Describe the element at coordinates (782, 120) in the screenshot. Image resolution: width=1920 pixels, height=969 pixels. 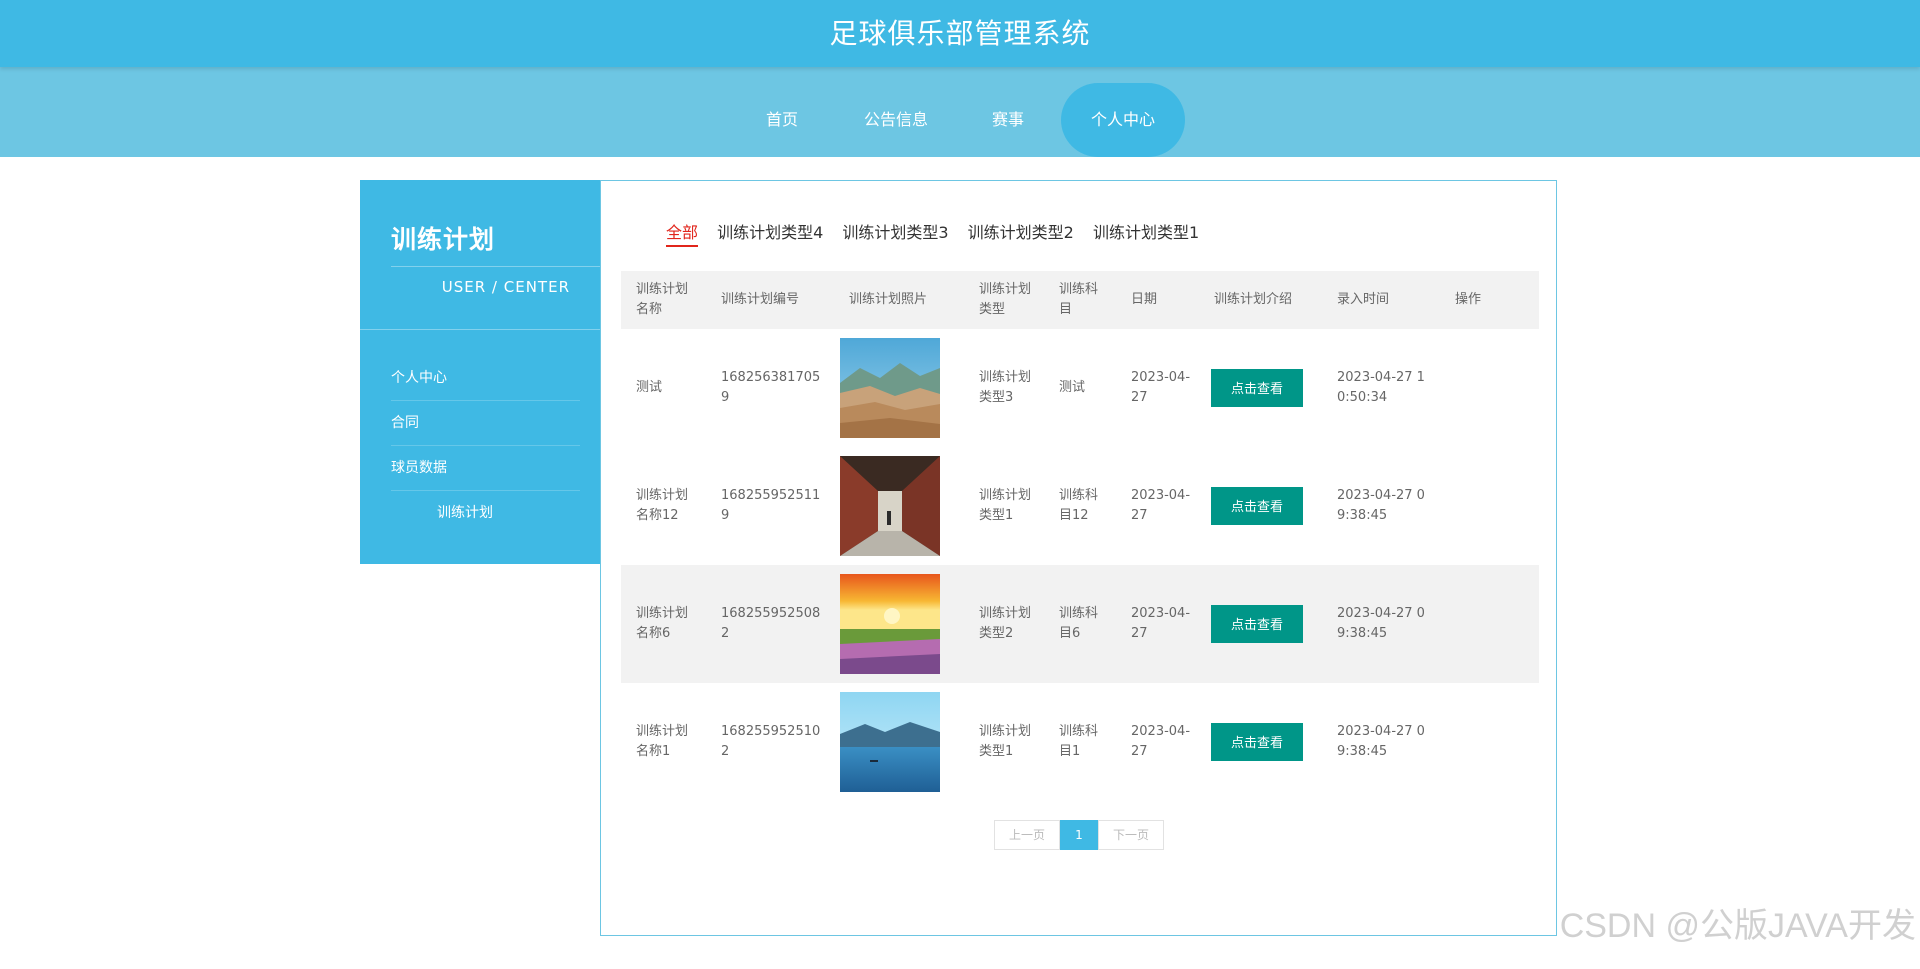
I see `nav-home: 首页` at that location.